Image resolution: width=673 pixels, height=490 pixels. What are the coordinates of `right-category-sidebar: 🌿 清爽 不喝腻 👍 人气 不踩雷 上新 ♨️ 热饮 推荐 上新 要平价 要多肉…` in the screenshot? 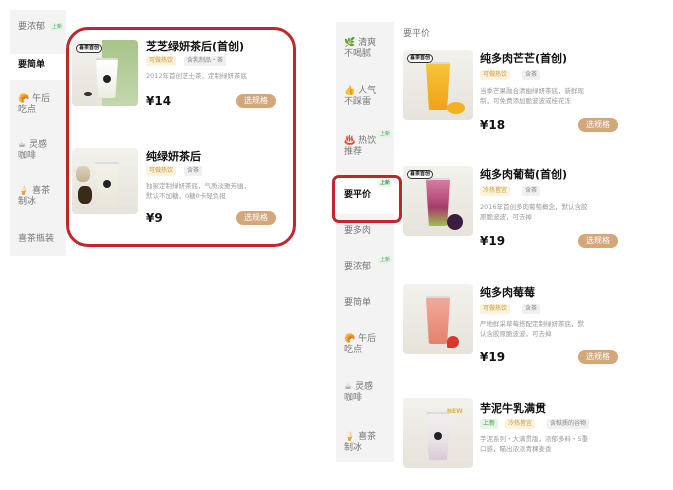 It's located at (365, 242).